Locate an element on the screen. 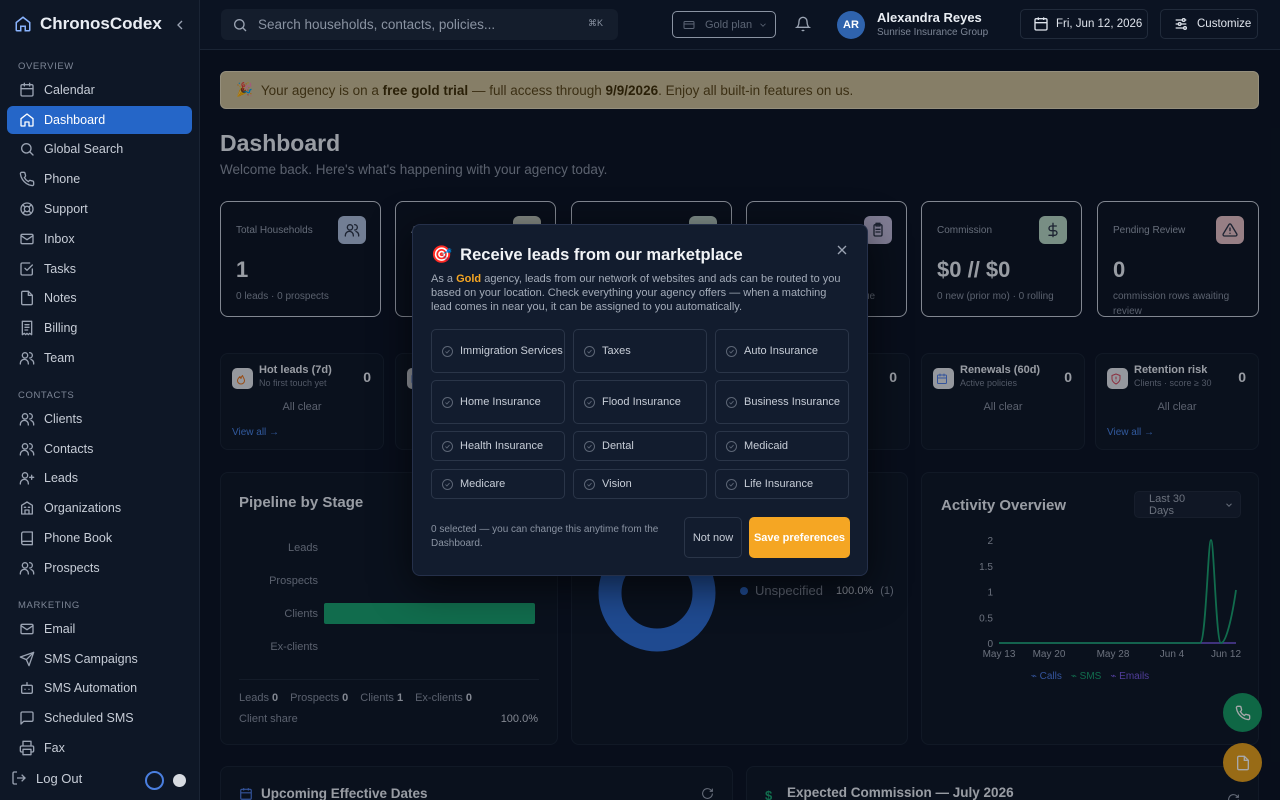  sidebar-item-calendar: Calendar is located at coordinates (99, 90).